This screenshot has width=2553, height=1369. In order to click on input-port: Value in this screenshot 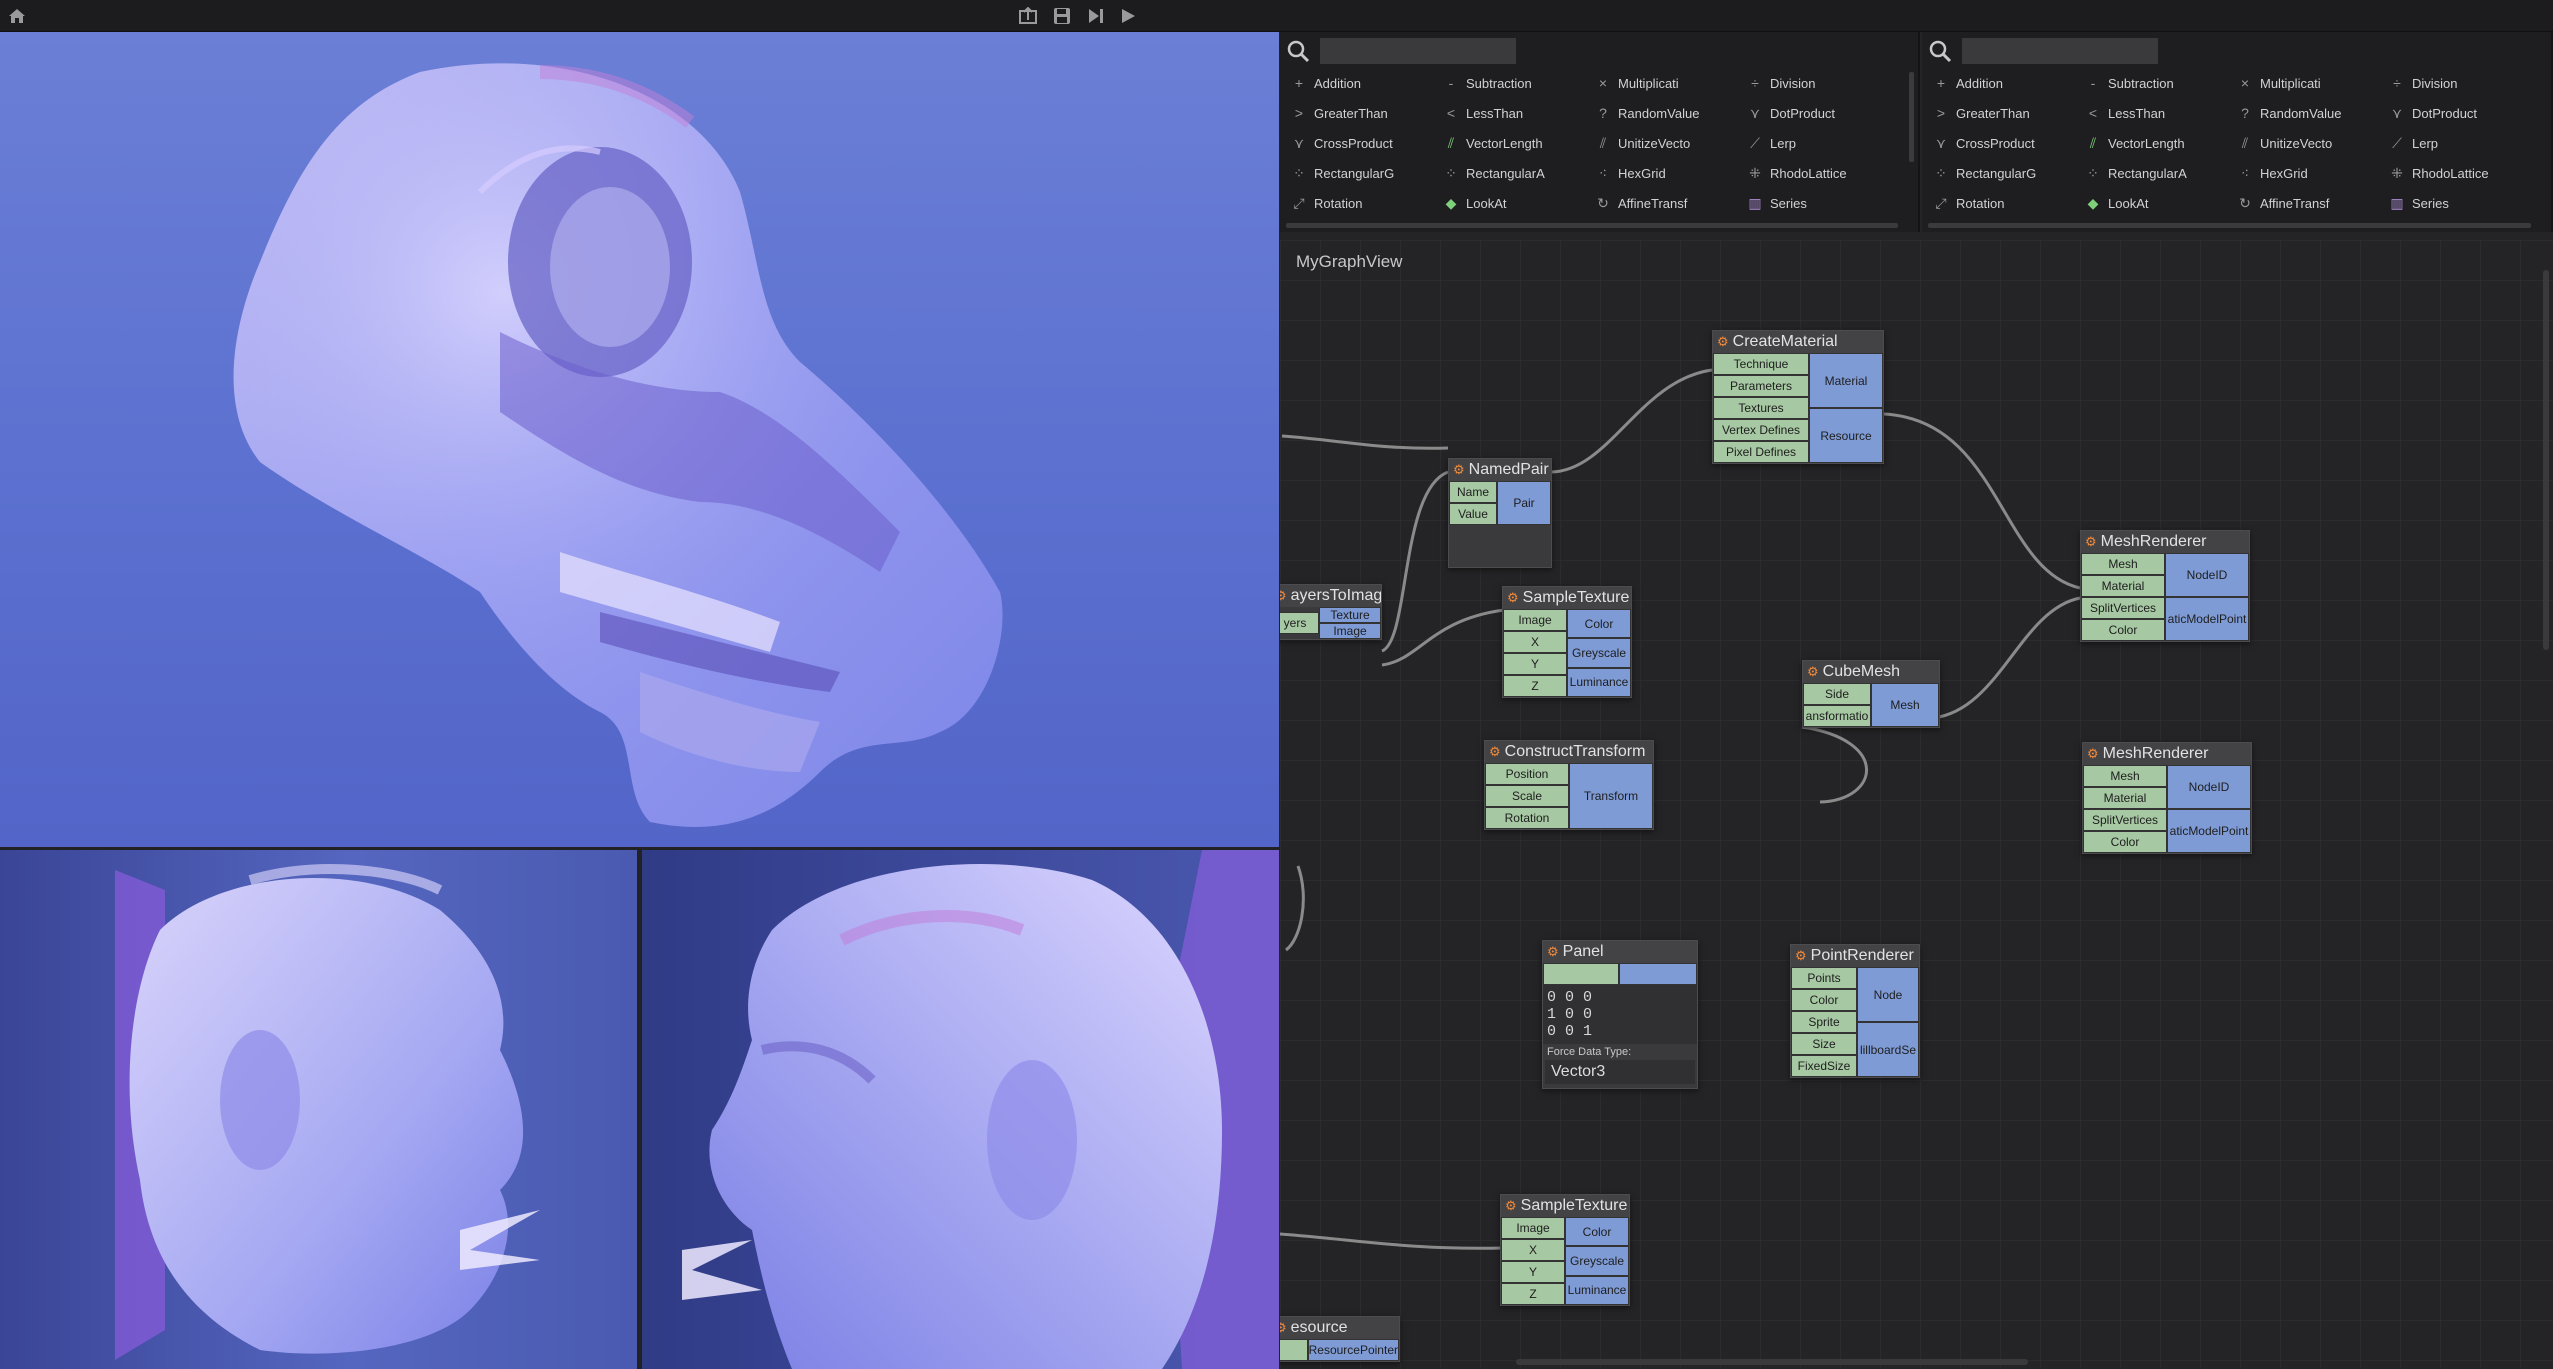, I will do `click(1473, 514)`.